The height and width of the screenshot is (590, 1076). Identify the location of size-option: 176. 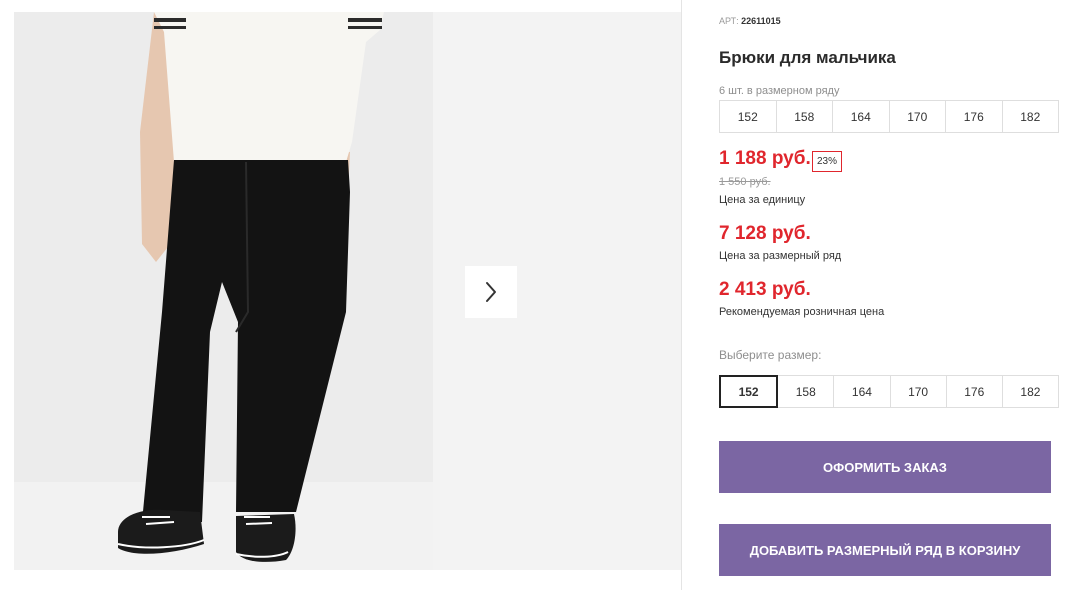
(974, 391).